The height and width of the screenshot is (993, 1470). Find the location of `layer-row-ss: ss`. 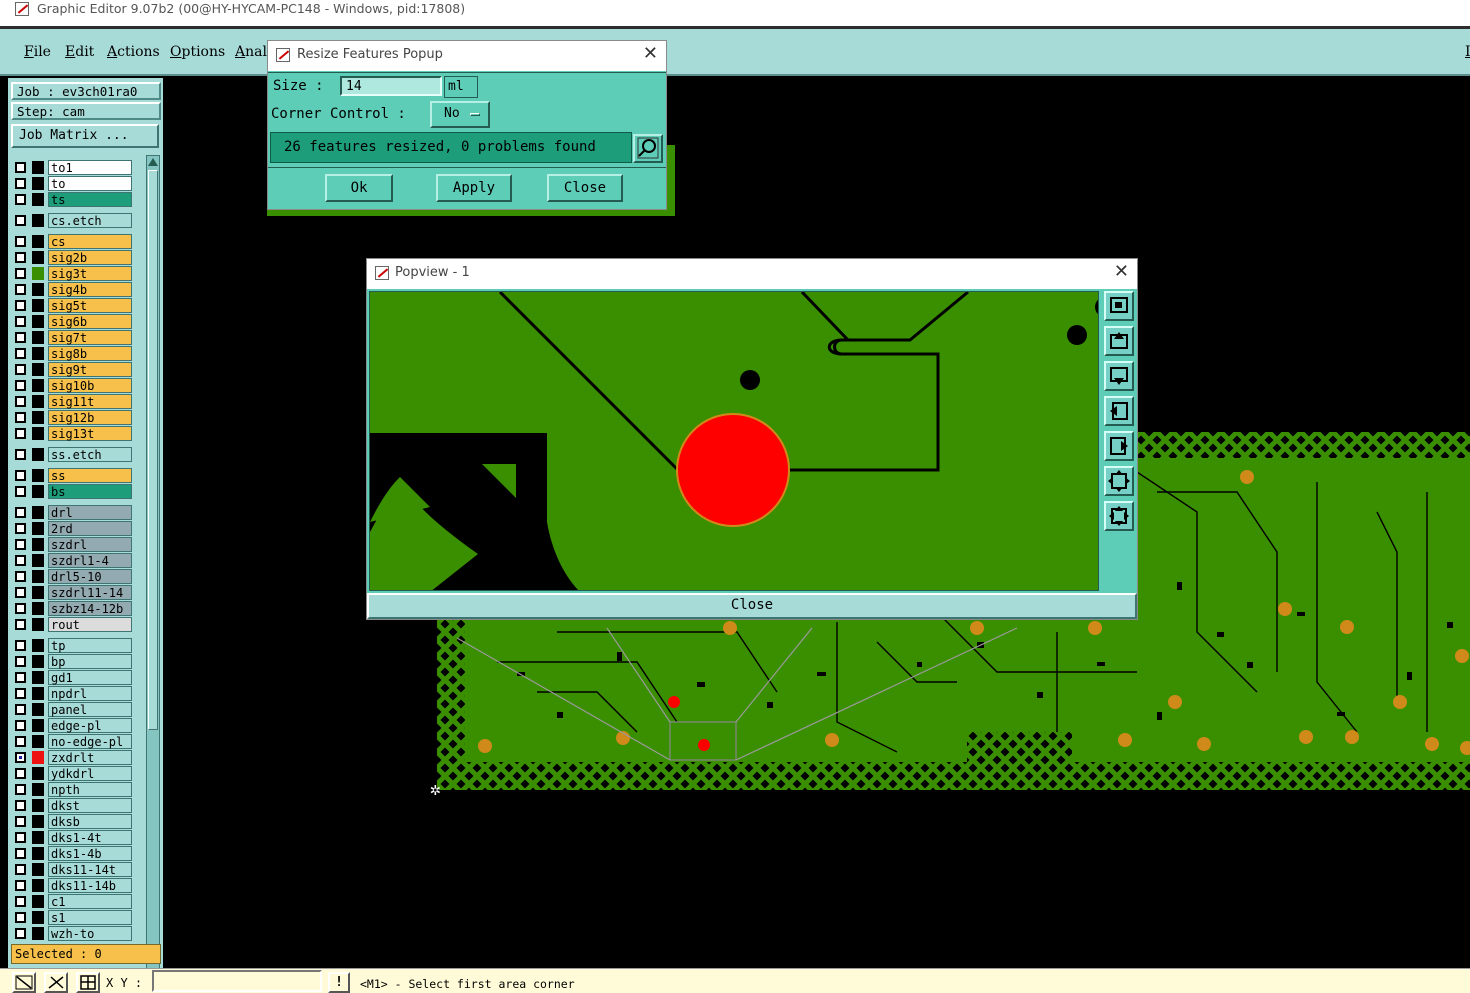

layer-row-ss: ss is located at coordinates (74, 475).